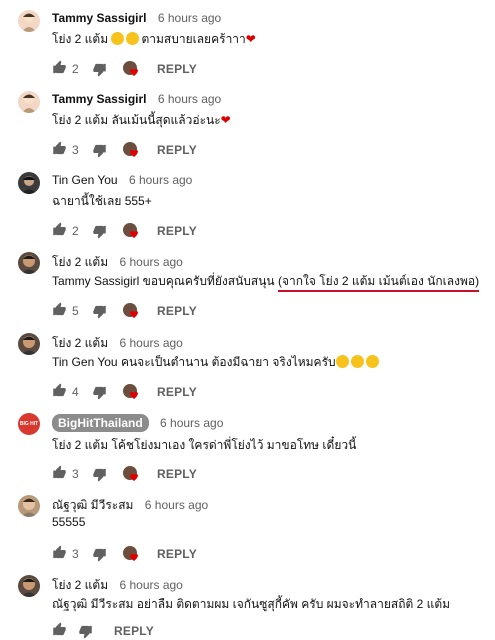 This screenshot has height=640, width=495. I want to click on avatar: BIG HIT, so click(29, 424).